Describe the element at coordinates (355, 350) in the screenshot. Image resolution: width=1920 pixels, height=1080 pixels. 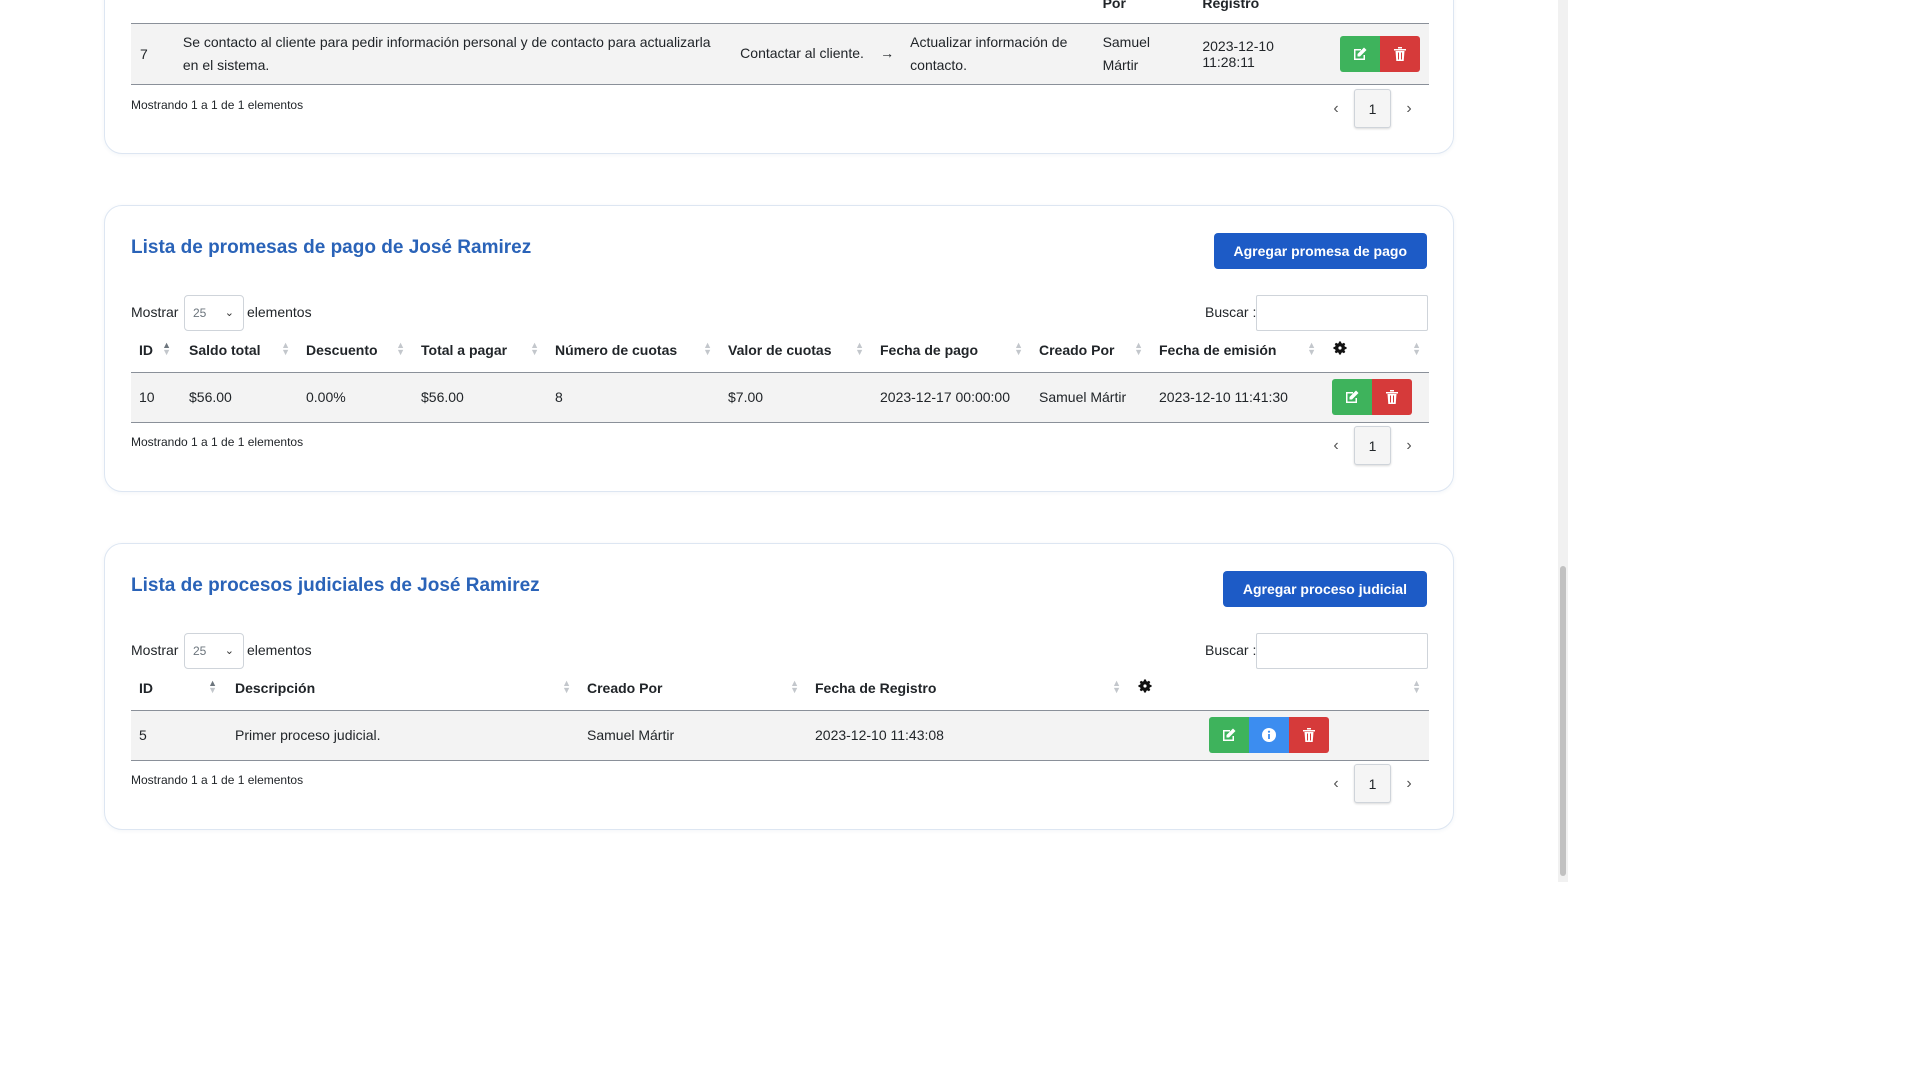
I see `column-header-descuento: Descuento ▲ ▼` at that location.